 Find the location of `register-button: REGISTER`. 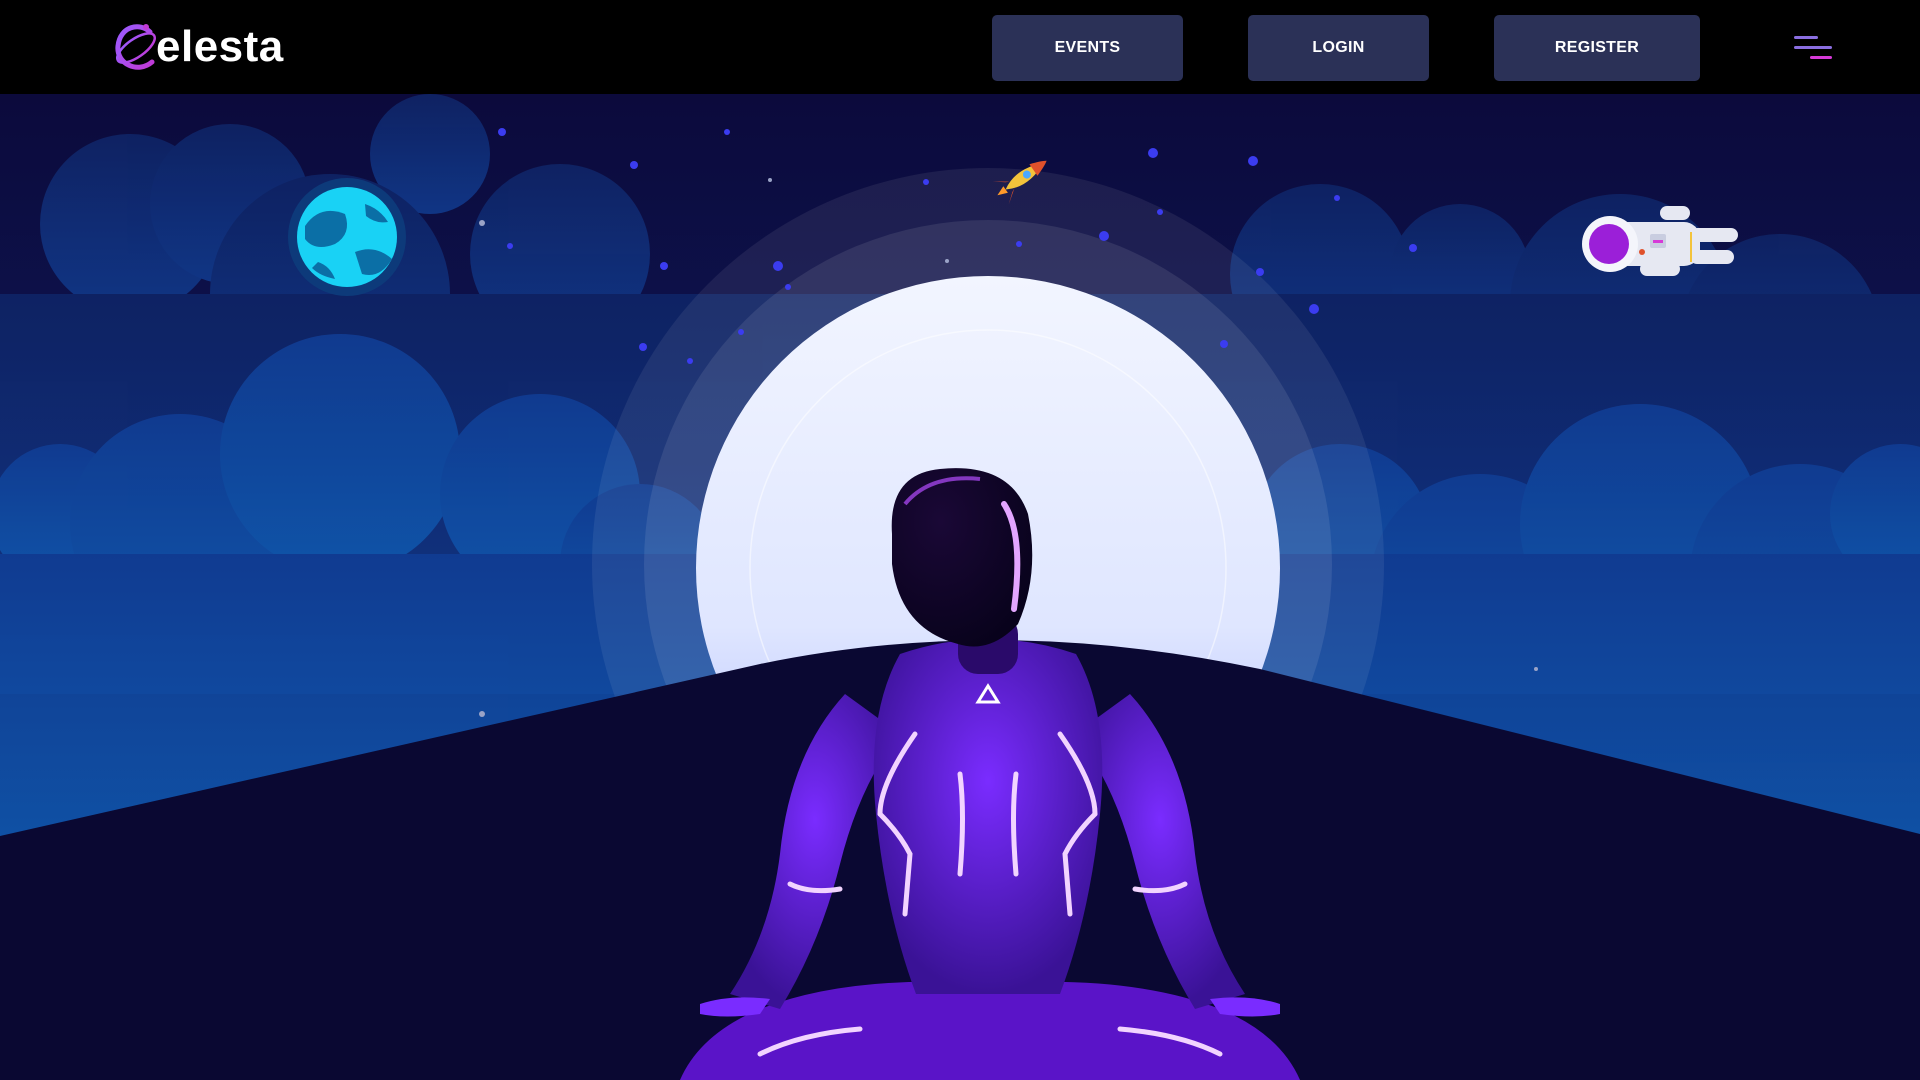

register-button: REGISTER is located at coordinates (1597, 48).